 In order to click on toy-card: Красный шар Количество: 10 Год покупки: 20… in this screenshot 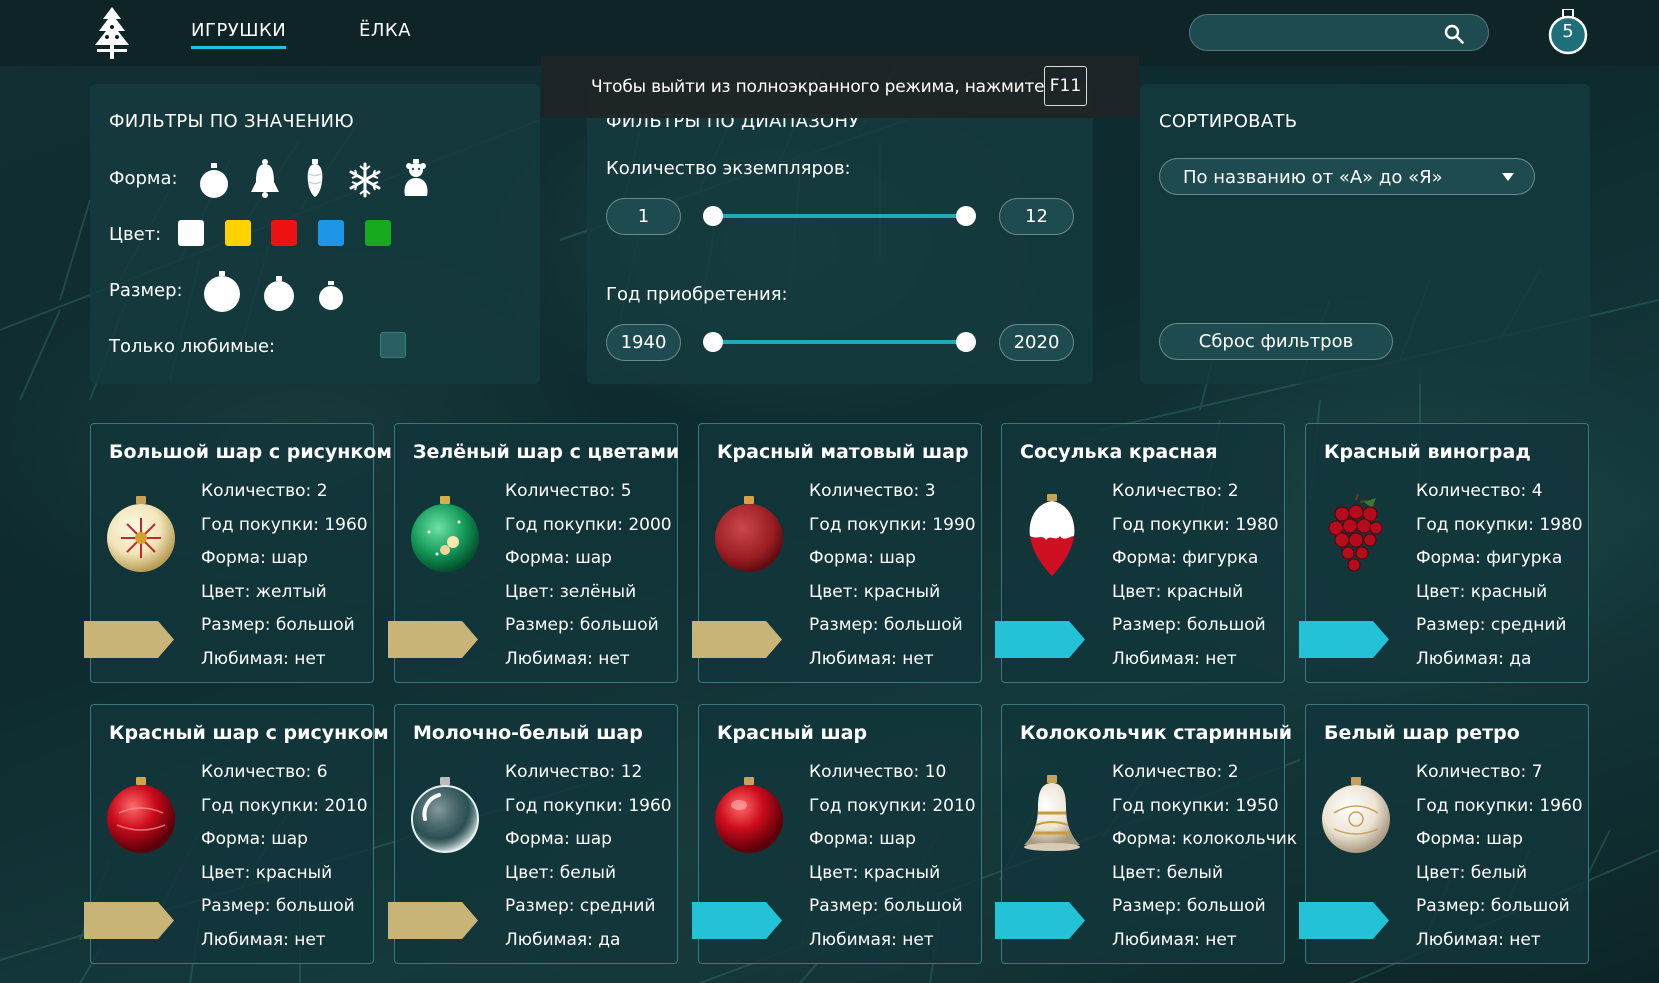, I will do `click(837, 834)`.